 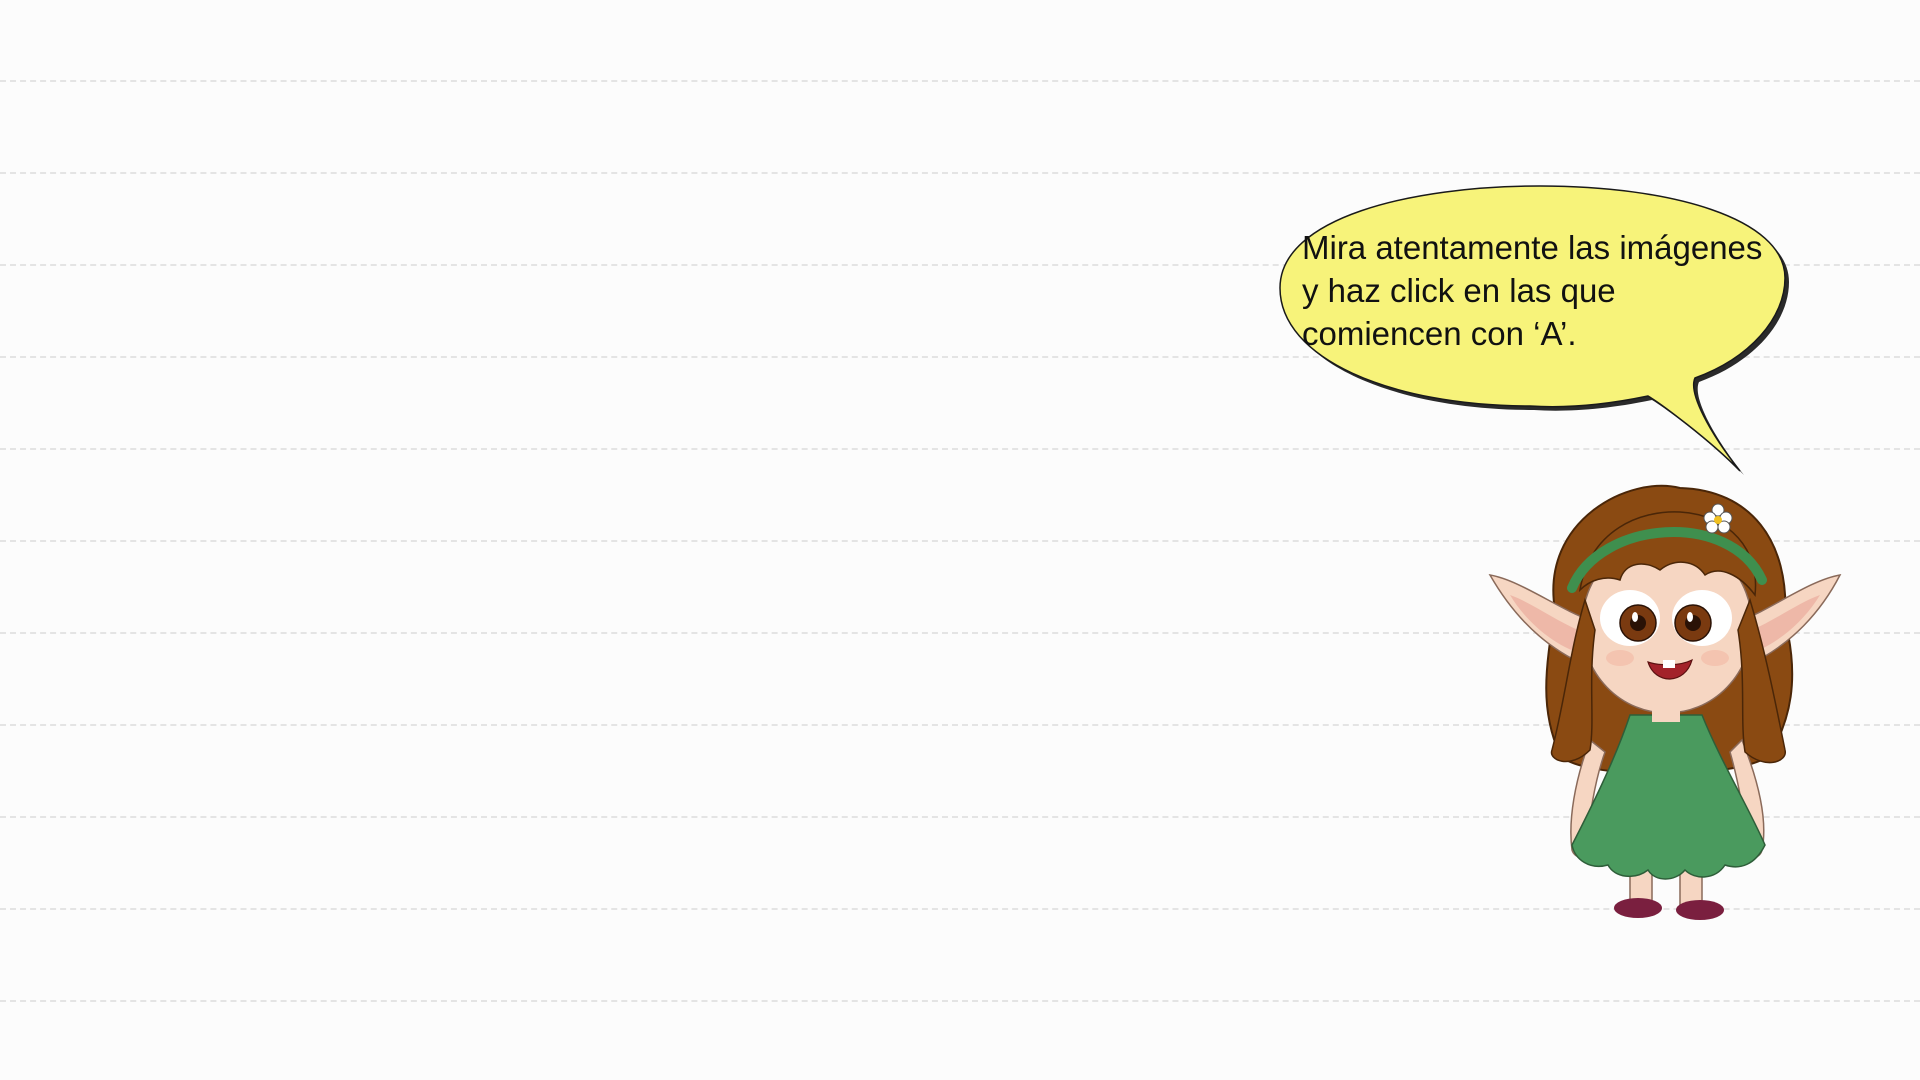 What do you see at coordinates (1638, 908) in the screenshot?
I see `left-shoe` at bounding box center [1638, 908].